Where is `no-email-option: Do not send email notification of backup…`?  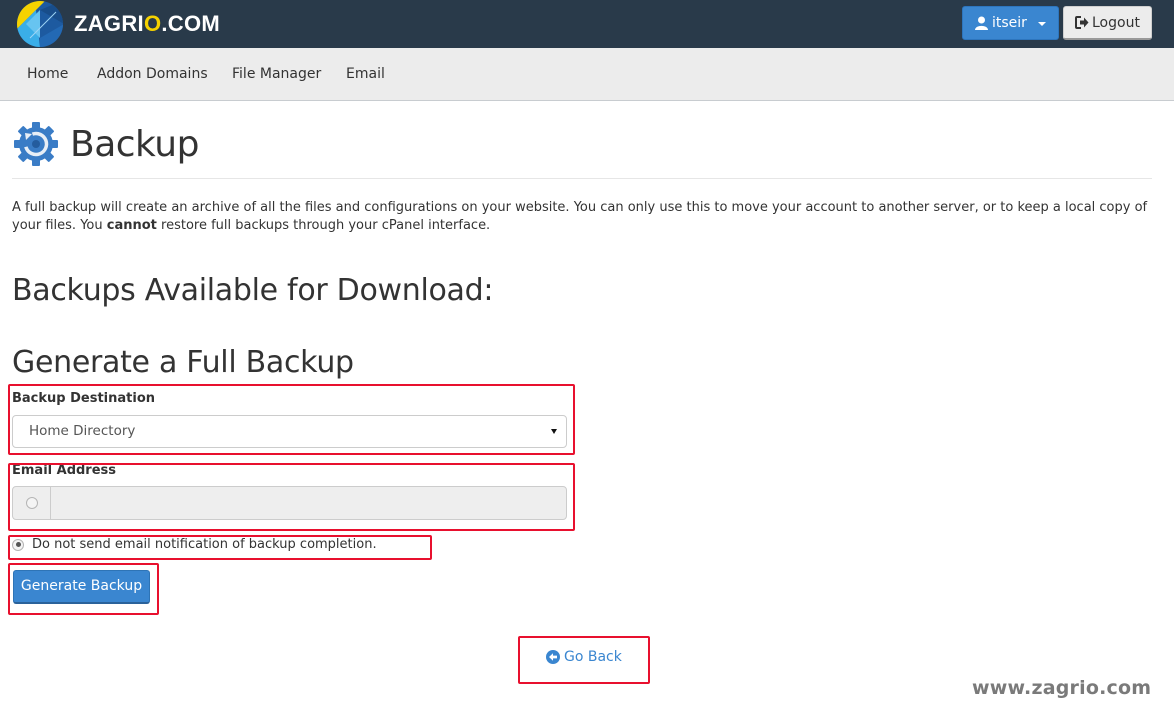 no-email-option: Do not send email notification of backup… is located at coordinates (194, 544).